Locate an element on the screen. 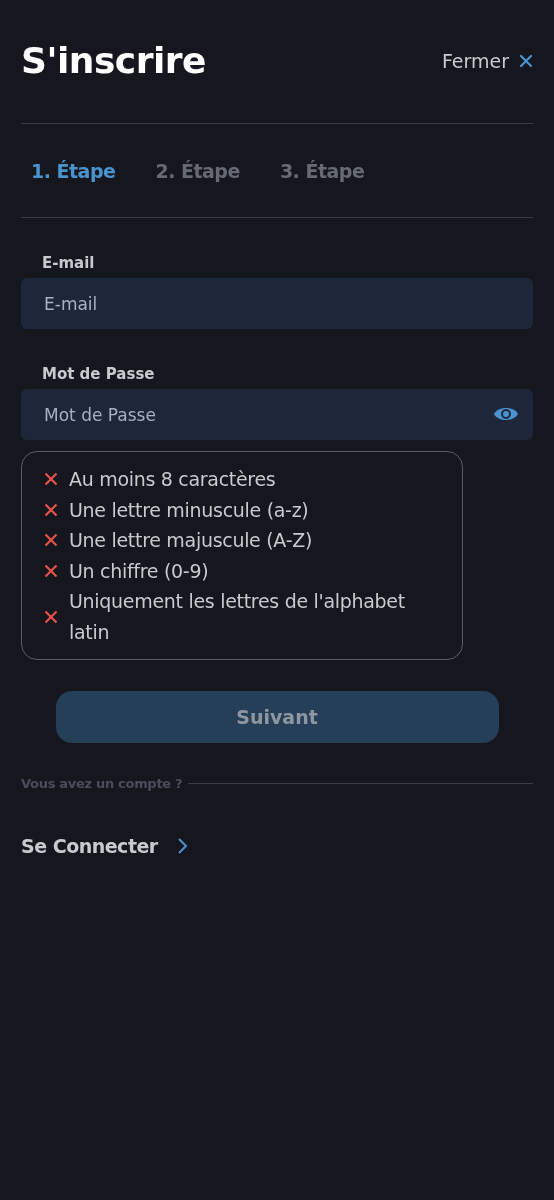 The height and width of the screenshot is (1200, 554). rule-text: Un chiffre (0-9) is located at coordinates (139, 571).